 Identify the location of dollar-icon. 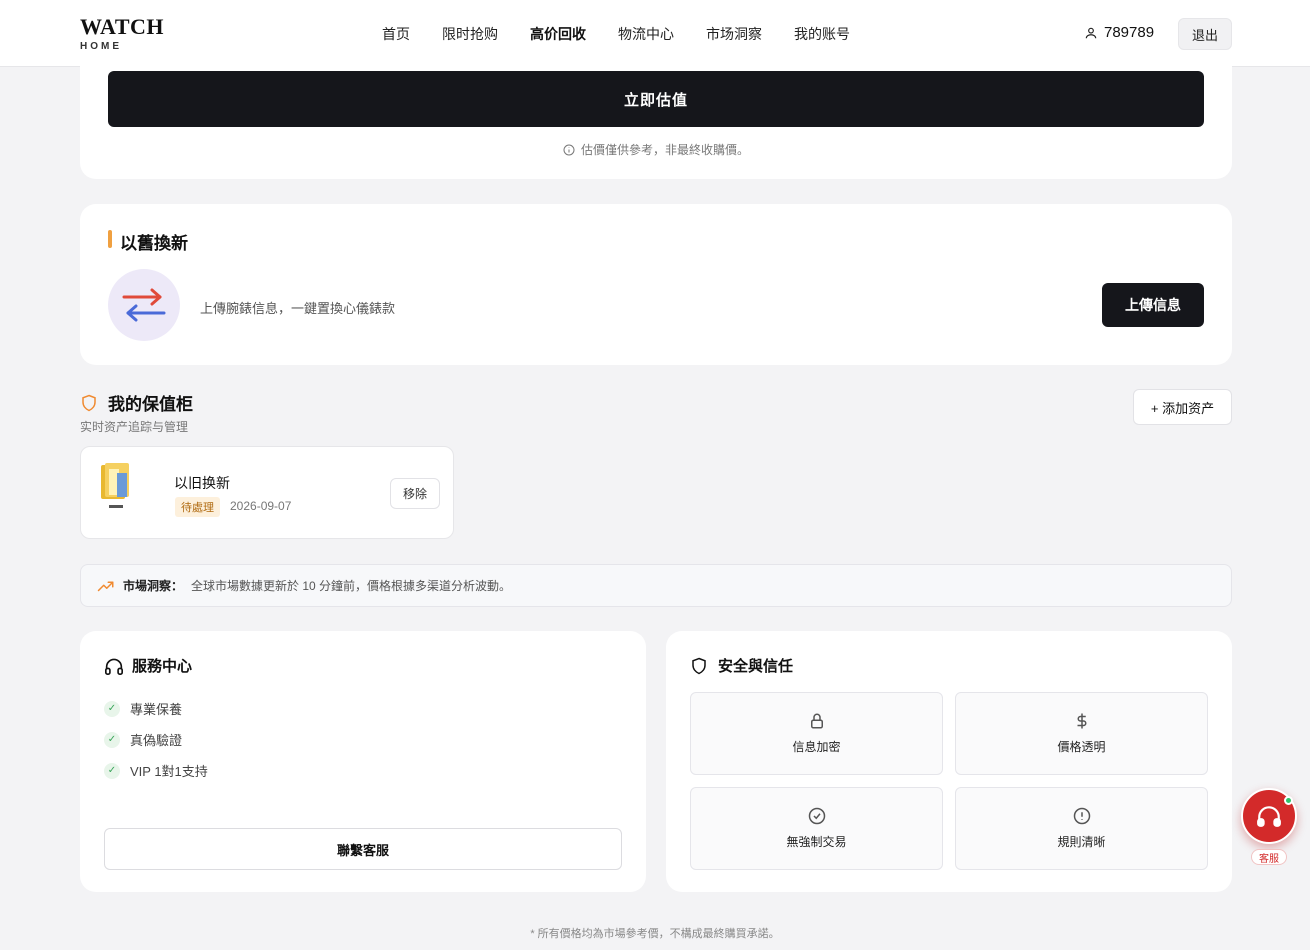
(1081, 721).